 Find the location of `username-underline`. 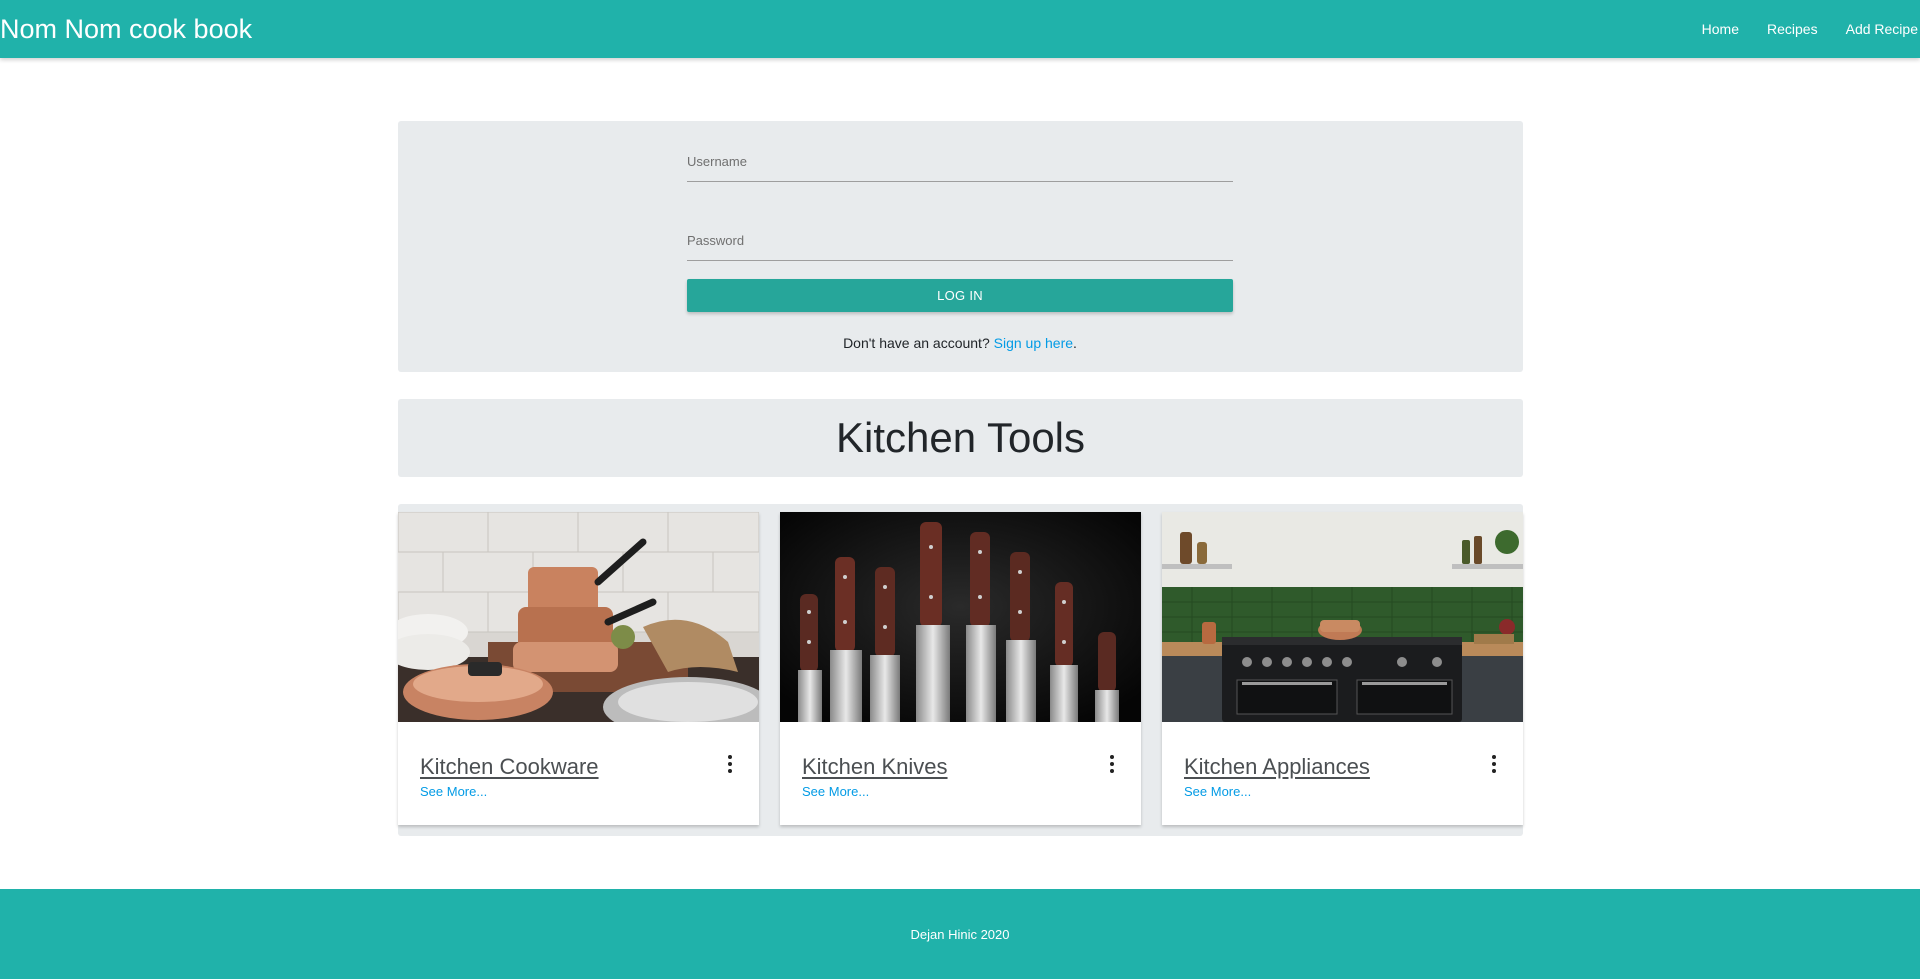

username-underline is located at coordinates (960, 181).